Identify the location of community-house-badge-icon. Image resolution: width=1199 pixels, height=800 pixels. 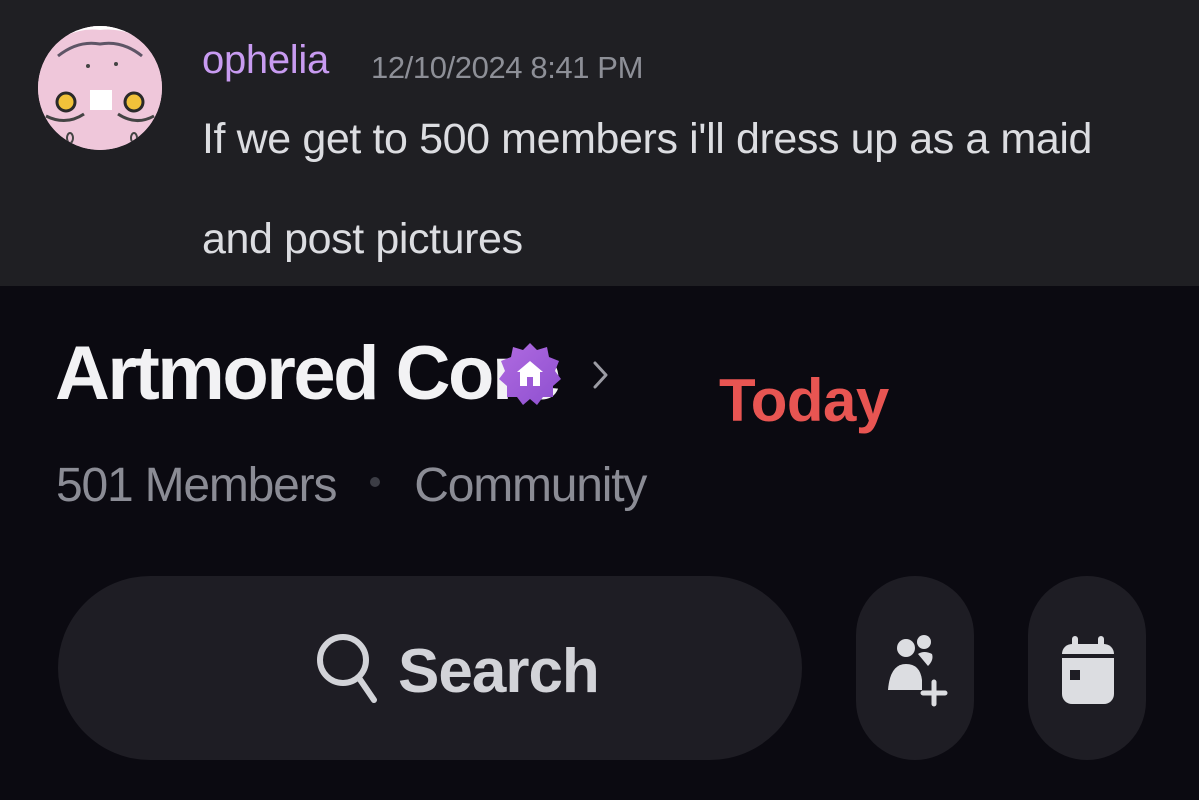
(530, 374).